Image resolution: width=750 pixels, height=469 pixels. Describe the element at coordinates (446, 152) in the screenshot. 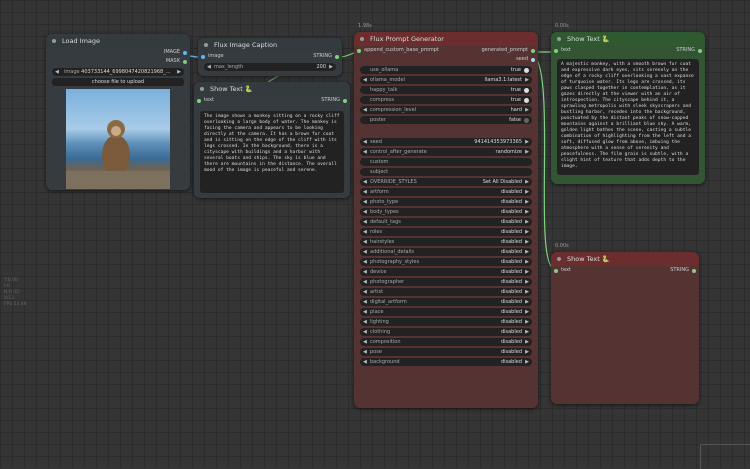

I see `widget-control-after-generate: ◀ ▶ control_after_generate randomize` at that location.